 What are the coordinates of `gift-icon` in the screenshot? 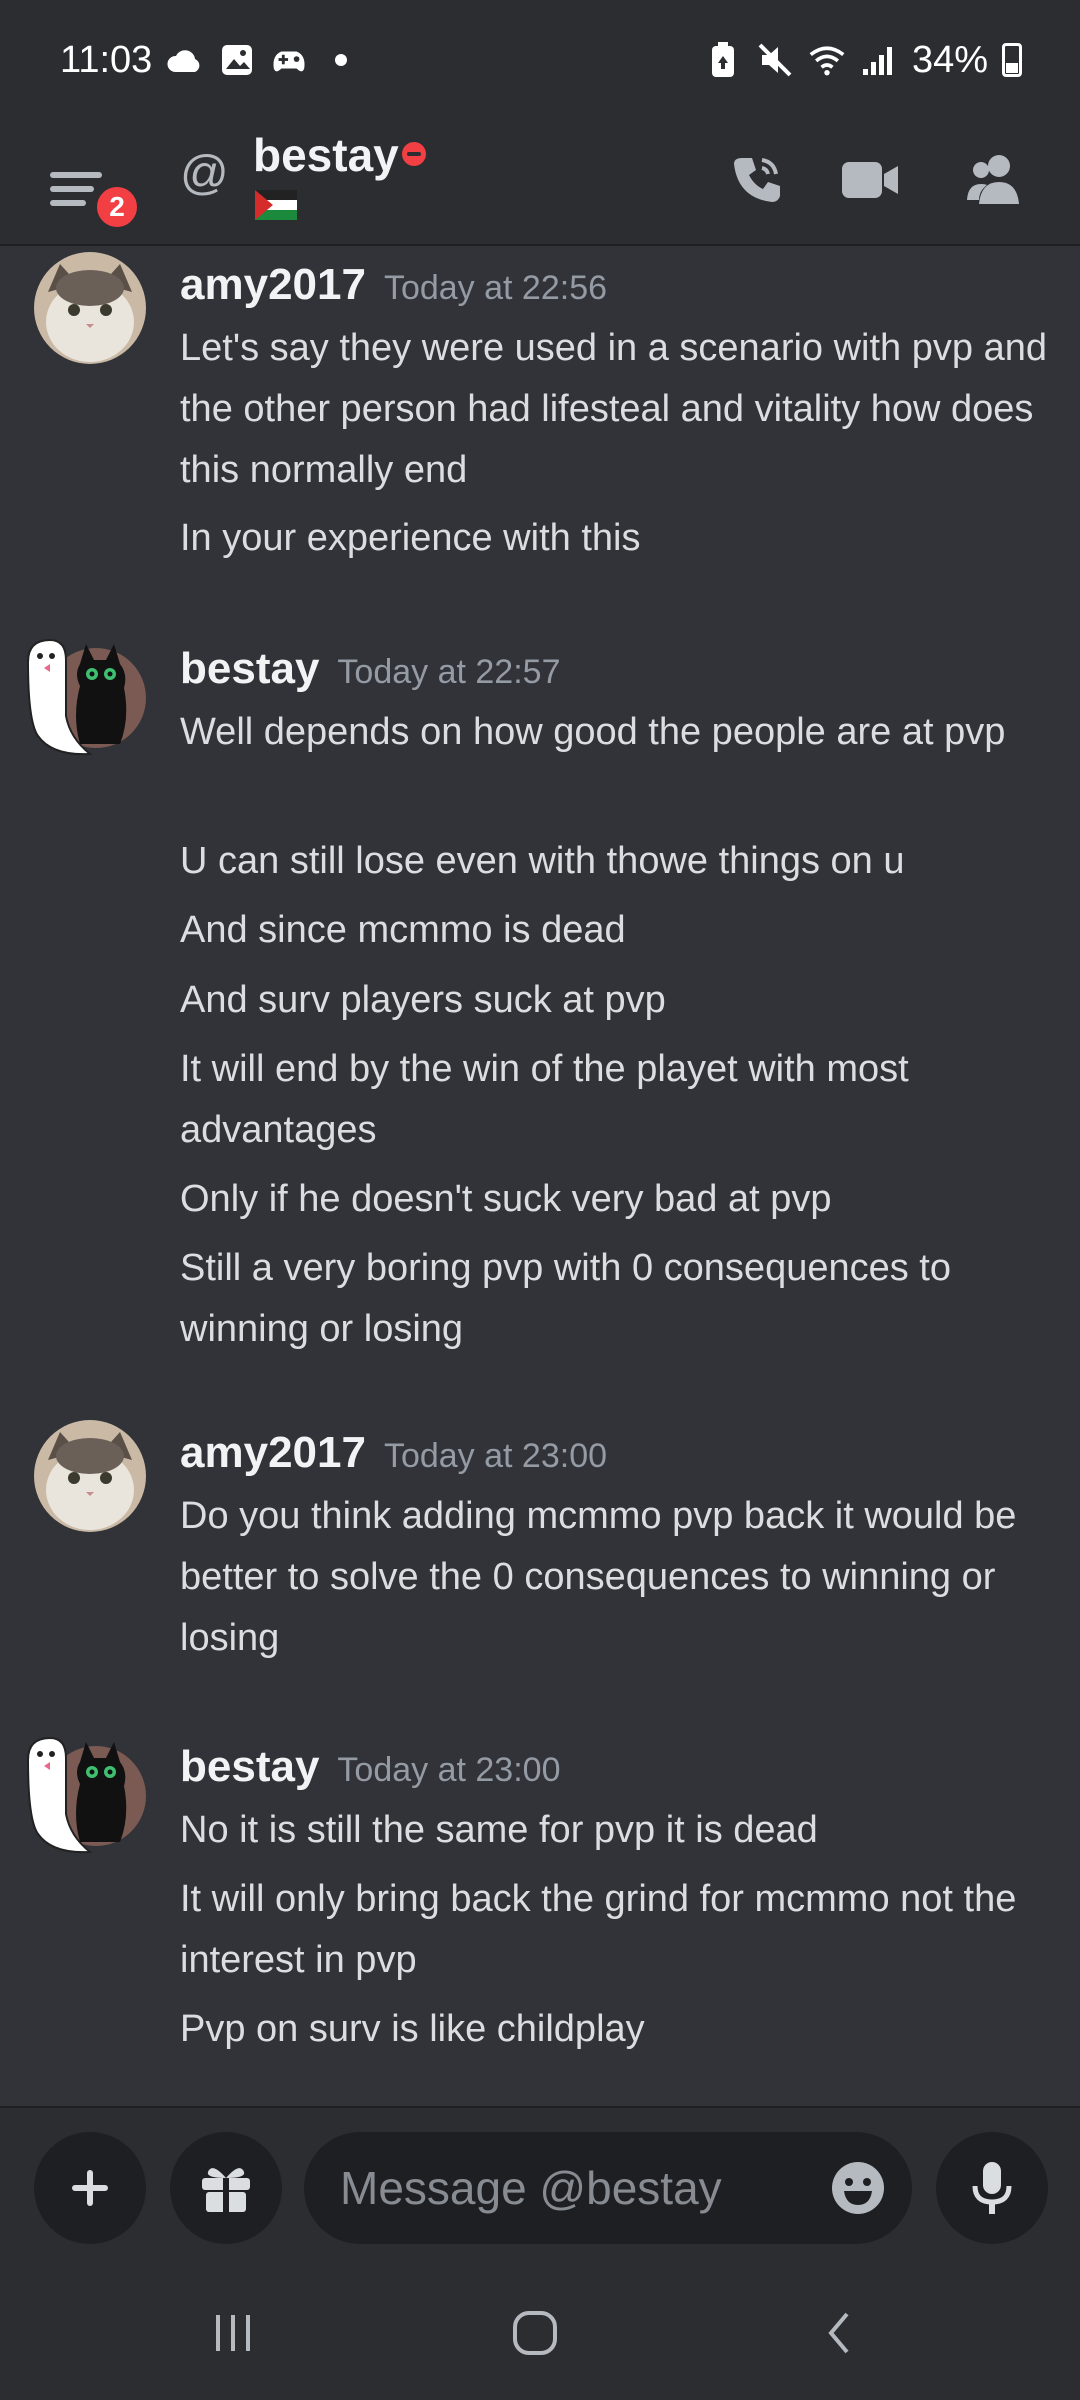 It's located at (226, 2190).